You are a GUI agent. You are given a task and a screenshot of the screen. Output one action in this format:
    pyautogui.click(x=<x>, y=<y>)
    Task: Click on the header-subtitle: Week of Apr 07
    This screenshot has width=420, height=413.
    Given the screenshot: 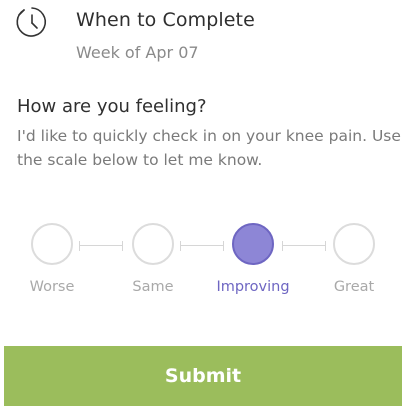 What is the action you would take?
    pyautogui.click(x=137, y=52)
    